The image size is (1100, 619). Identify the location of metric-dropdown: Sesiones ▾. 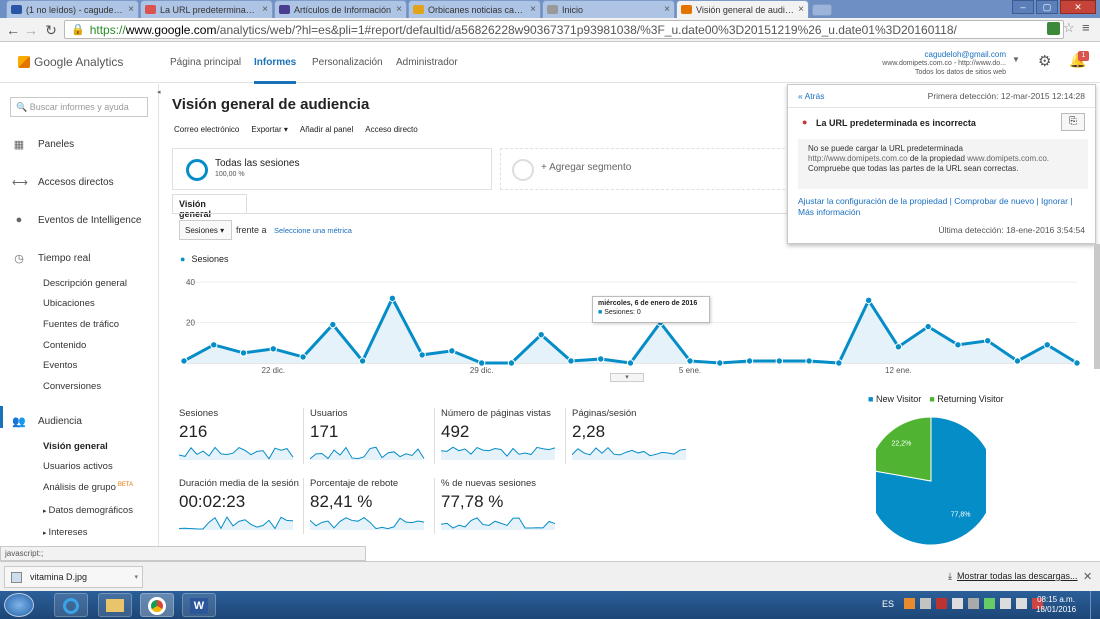
(205, 230).